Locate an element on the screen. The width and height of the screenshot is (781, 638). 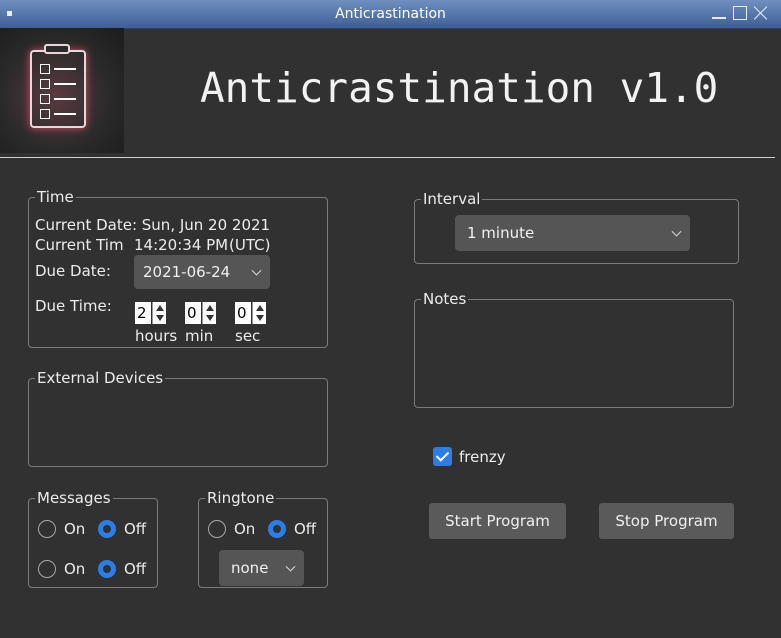
hours-spinner-arrows is located at coordinates (159, 313).